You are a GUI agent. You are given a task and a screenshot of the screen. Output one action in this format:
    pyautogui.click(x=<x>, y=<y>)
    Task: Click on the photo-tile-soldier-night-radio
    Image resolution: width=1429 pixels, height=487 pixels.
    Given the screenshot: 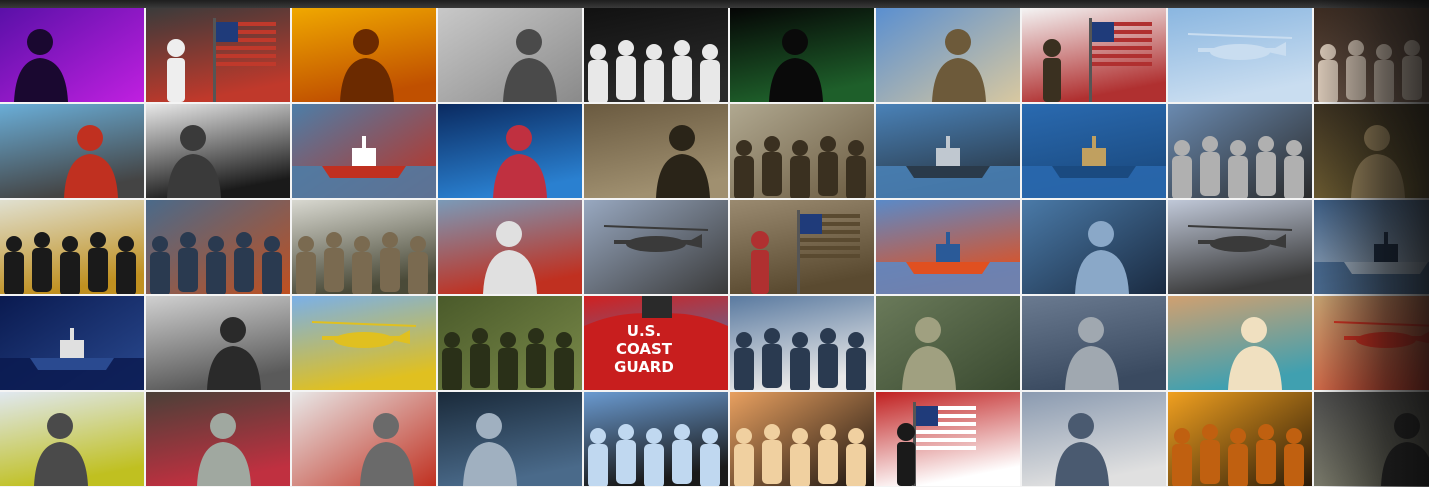 What is the action you would take?
    pyautogui.click(x=802, y=55)
    